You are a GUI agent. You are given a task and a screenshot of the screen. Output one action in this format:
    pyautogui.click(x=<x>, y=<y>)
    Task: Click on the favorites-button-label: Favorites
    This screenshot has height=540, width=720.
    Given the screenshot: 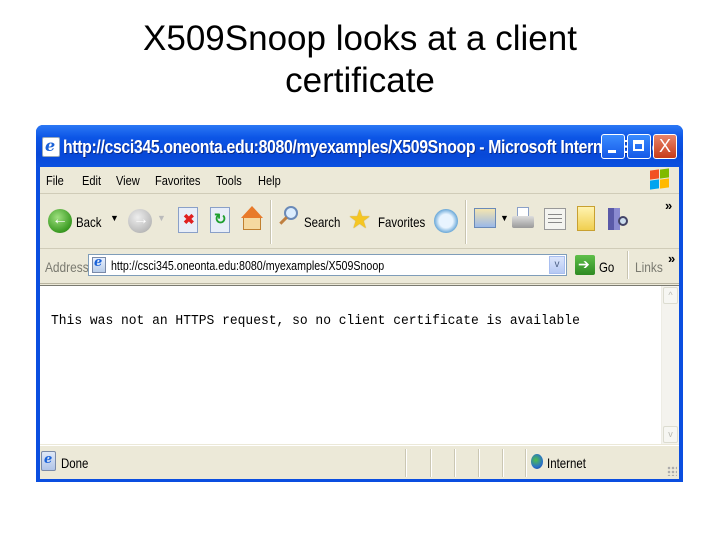 What is the action you would take?
    pyautogui.click(x=401, y=222)
    